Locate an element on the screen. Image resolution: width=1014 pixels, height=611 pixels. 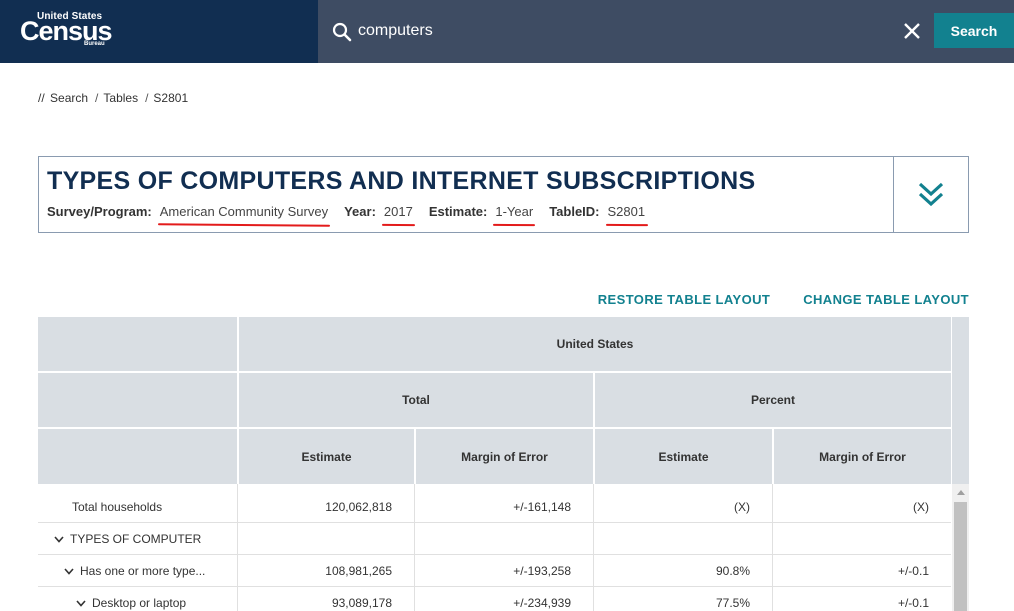
breadcrumb-root: // is located at coordinates (41, 98).